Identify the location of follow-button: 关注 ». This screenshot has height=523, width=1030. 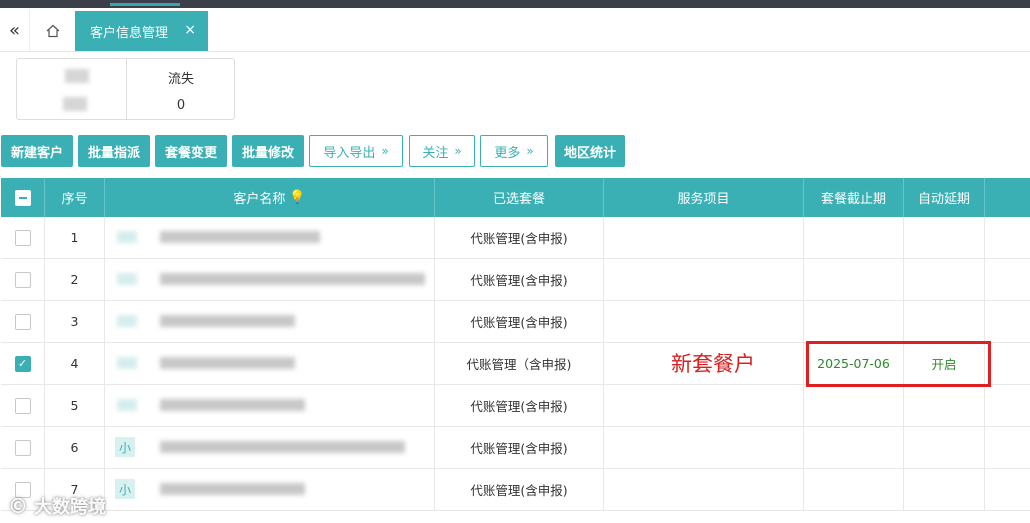
(442, 151).